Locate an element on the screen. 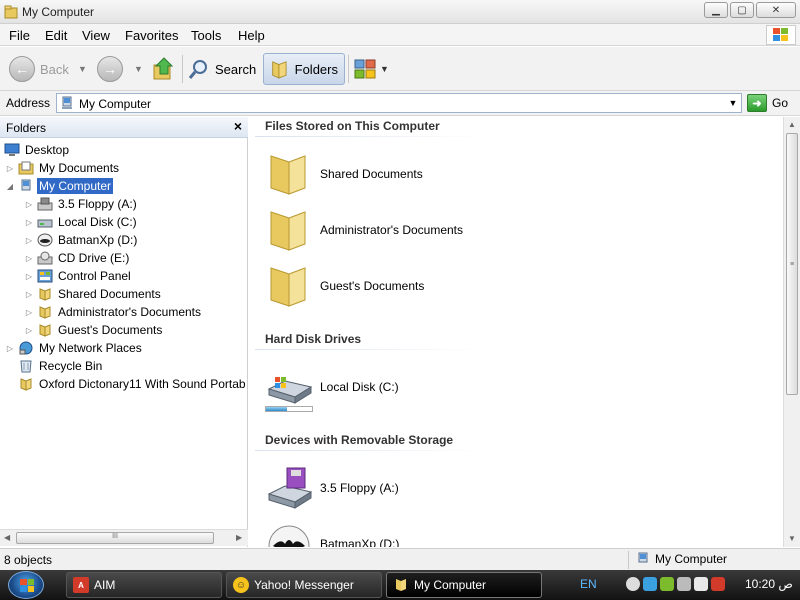 Image resolution: width=800 pixels, height=600 pixels. tray-volume-icon is located at coordinates (633, 584).